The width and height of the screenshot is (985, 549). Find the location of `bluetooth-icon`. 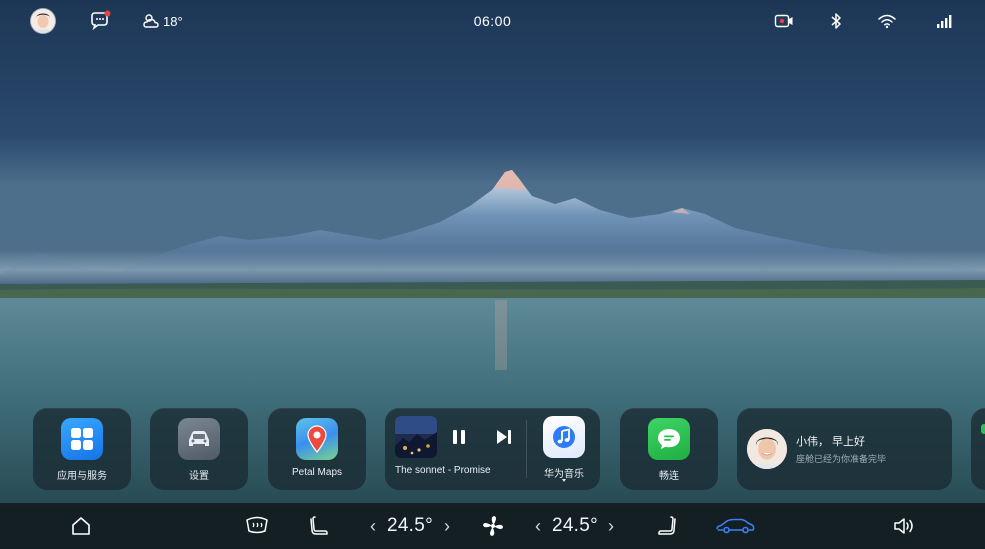

bluetooth-icon is located at coordinates (836, 21).